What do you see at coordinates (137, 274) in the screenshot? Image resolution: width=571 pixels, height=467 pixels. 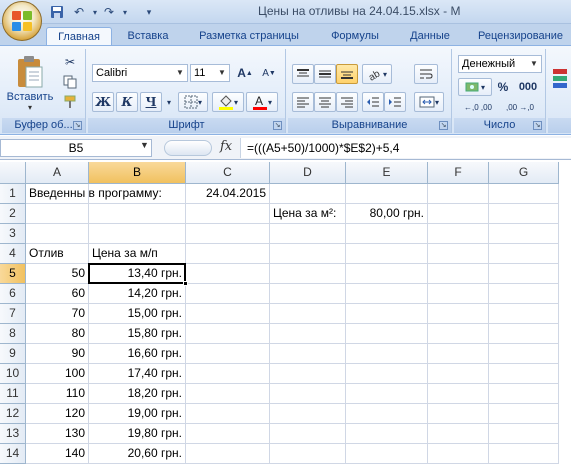 I see `cell-b5: 13,40 грн.` at bounding box center [137, 274].